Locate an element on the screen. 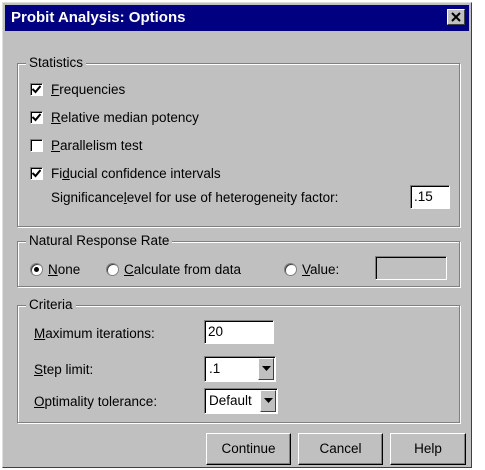 The width and height of the screenshot is (485, 470). significance-level-input: .15 is located at coordinates (430, 197).